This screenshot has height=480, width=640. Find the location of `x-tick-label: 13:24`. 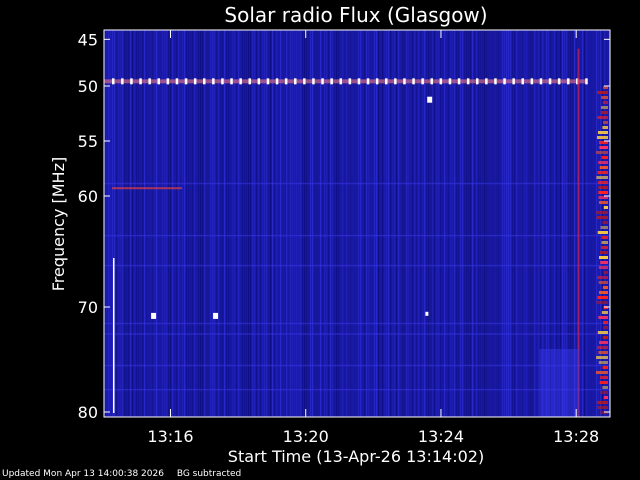

x-tick-label: 13:24 is located at coordinates (441, 436).